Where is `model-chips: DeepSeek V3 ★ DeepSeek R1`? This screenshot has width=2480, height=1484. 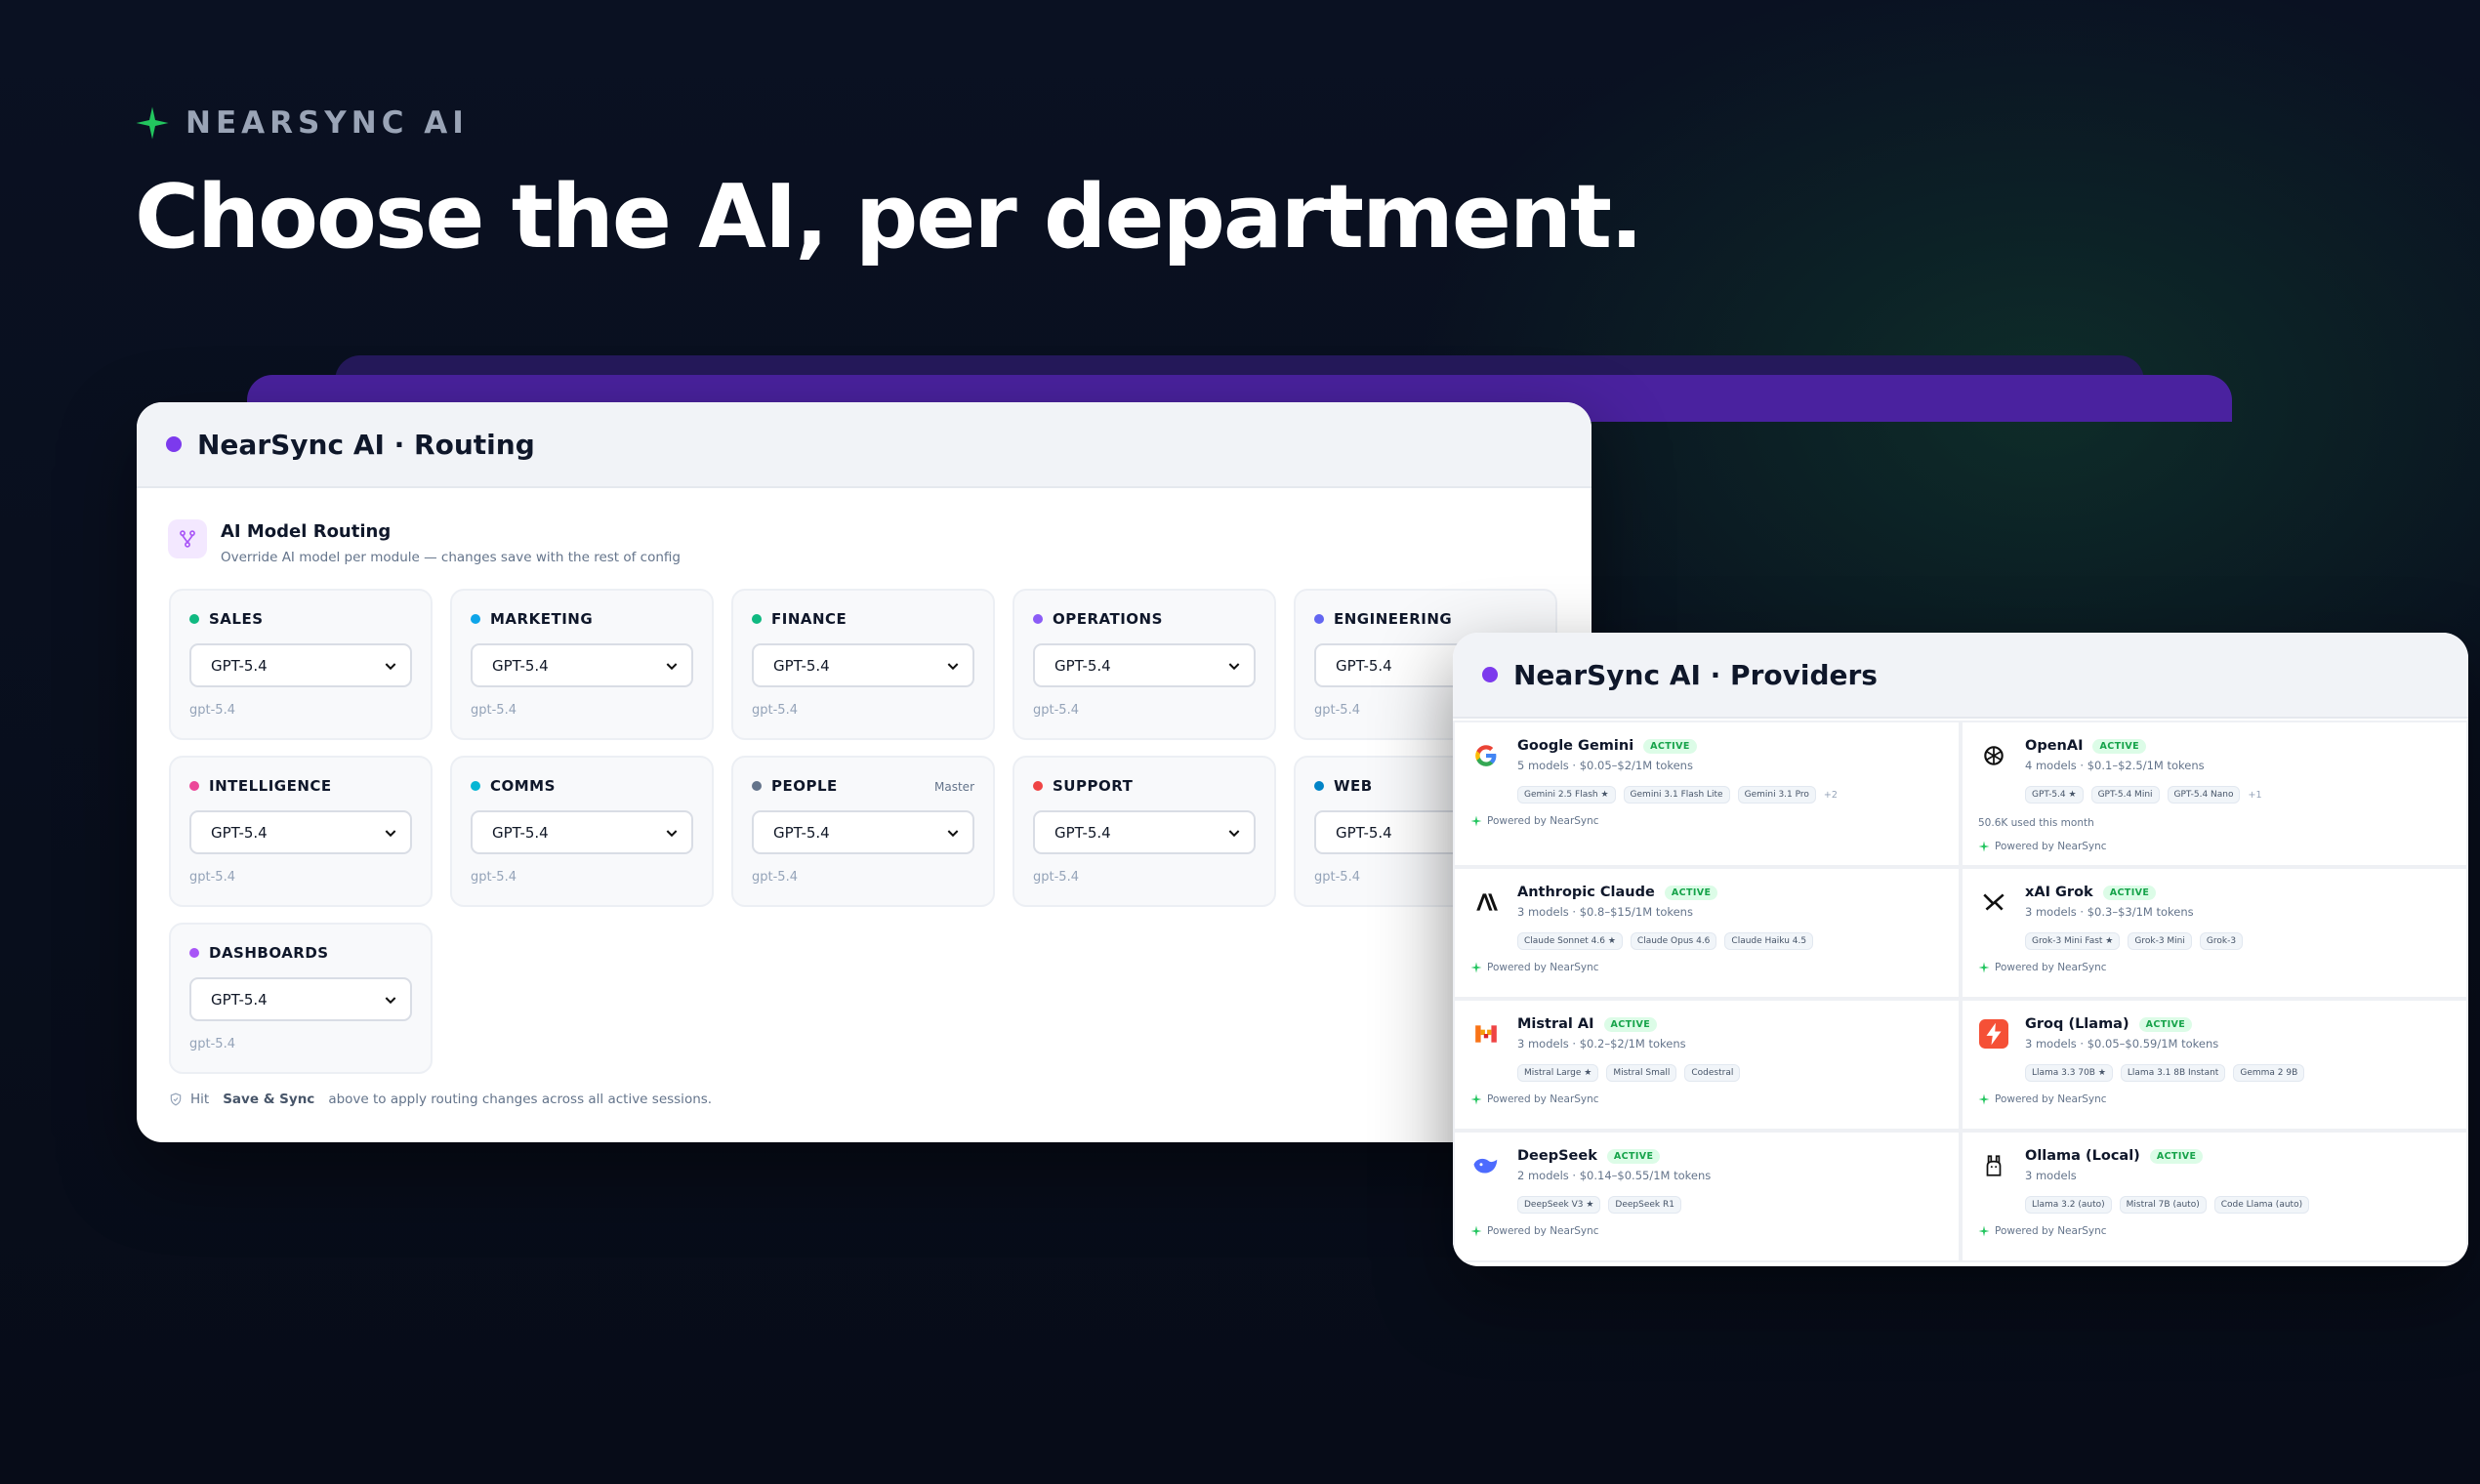
model-chips: DeepSeek V3 ★ DeepSeek R1 is located at coordinates (1731, 1205).